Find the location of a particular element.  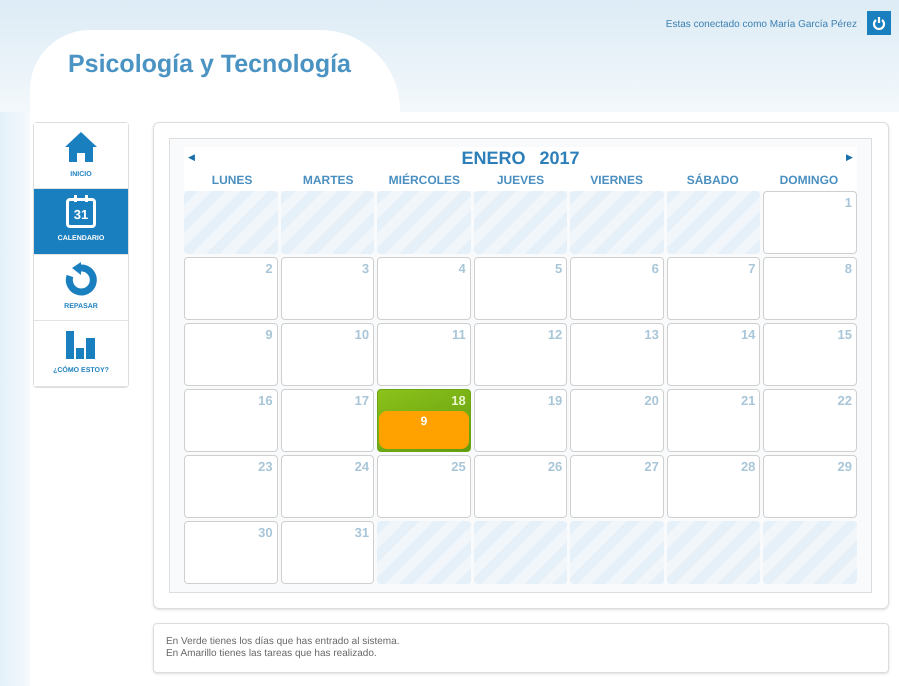

calendar-icon: 31 is located at coordinates (81, 213).